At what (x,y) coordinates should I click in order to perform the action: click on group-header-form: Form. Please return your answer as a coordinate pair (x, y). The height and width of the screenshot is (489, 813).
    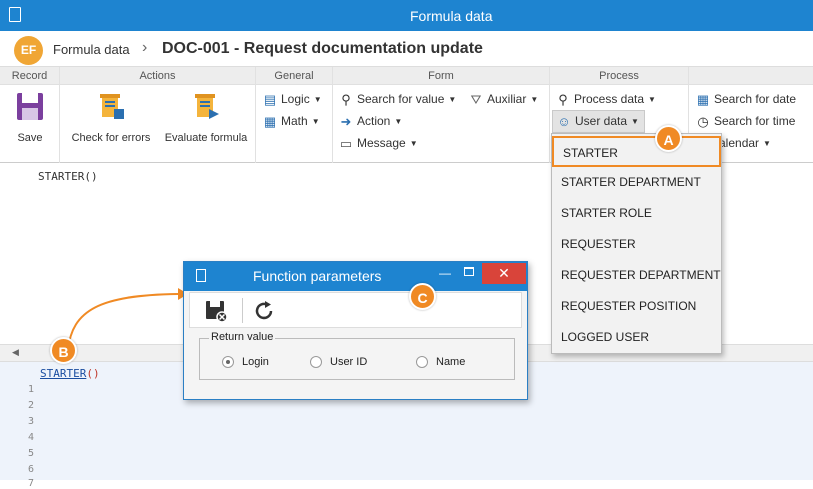
    Looking at the image, I should click on (441, 76).